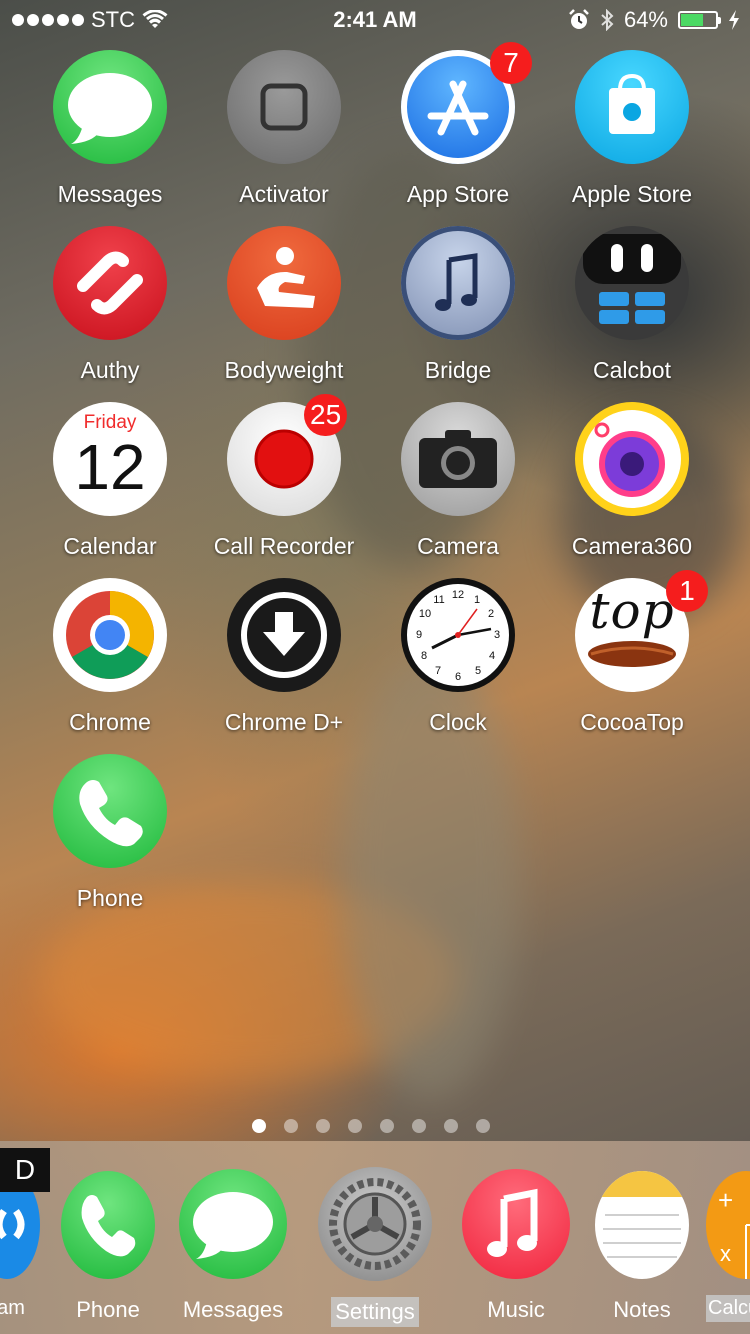  Describe the element at coordinates (645, 19) in the screenshot. I see `battery-percent: 64%` at that location.